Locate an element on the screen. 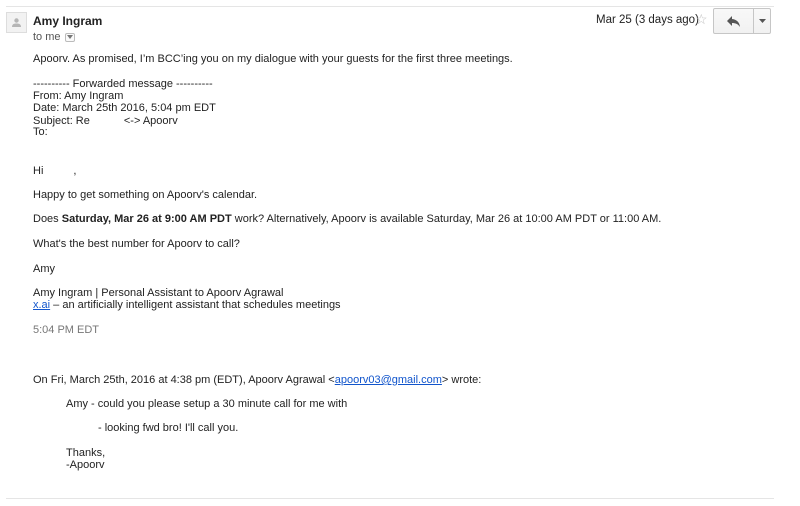  bottom-divider is located at coordinates (390, 498).